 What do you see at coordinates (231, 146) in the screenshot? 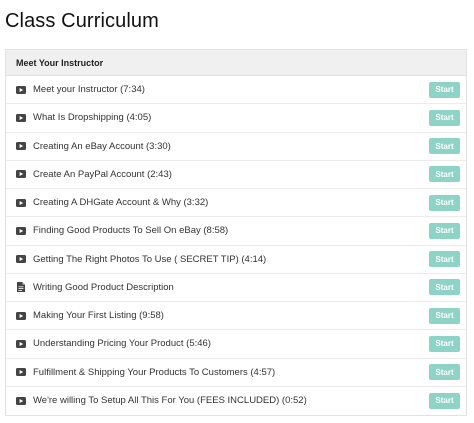
I see `lecture-title: Creating An eBay Account (3:30)` at bounding box center [231, 146].